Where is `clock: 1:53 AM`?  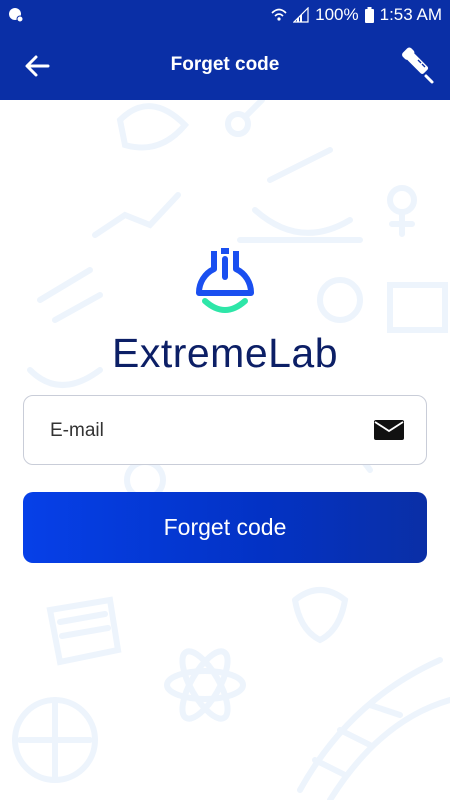
clock: 1:53 AM is located at coordinates (410, 14).